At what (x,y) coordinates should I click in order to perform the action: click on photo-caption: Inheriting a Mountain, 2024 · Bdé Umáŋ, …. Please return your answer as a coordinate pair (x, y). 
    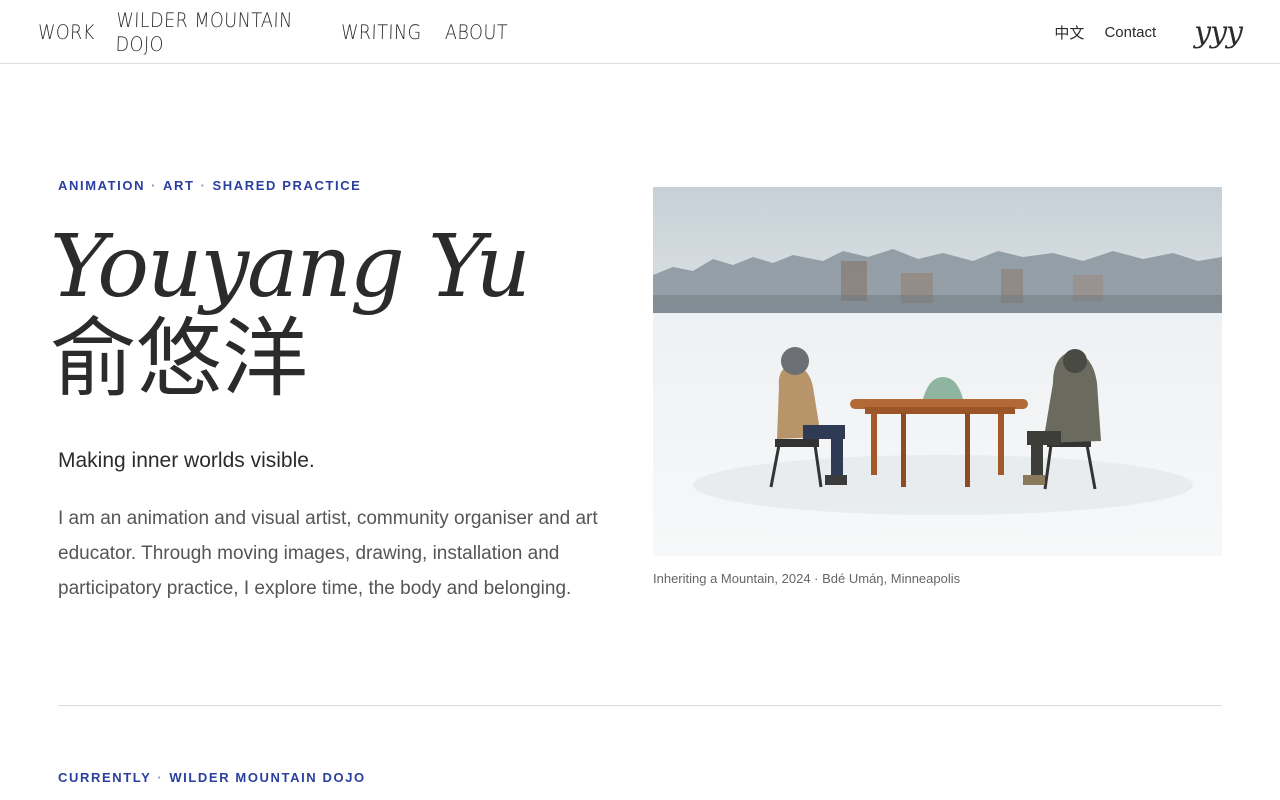
    Looking at the image, I should click on (807, 578).